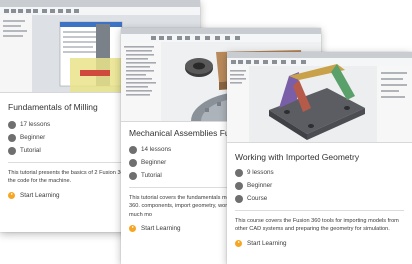  Describe the element at coordinates (323, 243) in the screenshot. I see `start-learning-link: Start Learning` at that location.